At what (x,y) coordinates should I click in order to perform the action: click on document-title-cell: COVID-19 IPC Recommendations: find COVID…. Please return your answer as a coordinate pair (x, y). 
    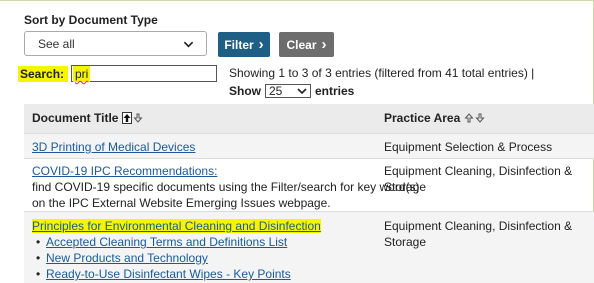
    Looking at the image, I should click on (225, 187).